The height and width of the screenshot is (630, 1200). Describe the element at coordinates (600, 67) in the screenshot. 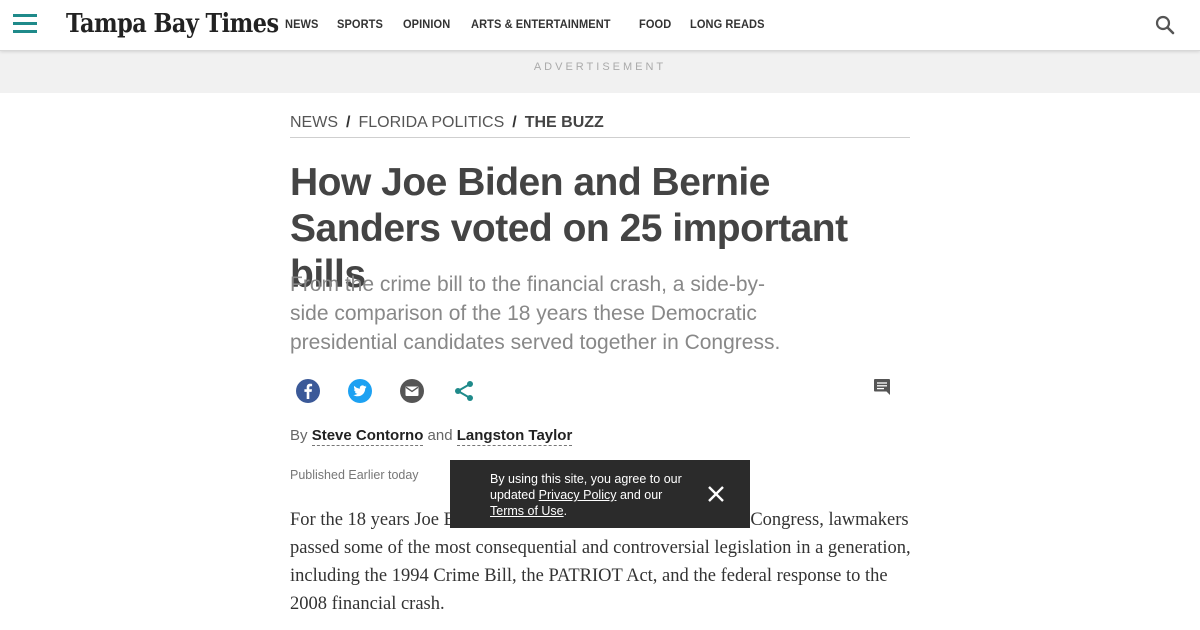

I see `advertisement-label: ADVERTISEMENT` at that location.